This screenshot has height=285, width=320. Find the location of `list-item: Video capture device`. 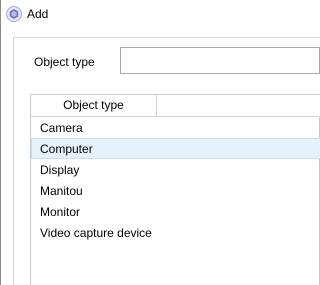

list-item: Video capture device is located at coordinates (175, 232).